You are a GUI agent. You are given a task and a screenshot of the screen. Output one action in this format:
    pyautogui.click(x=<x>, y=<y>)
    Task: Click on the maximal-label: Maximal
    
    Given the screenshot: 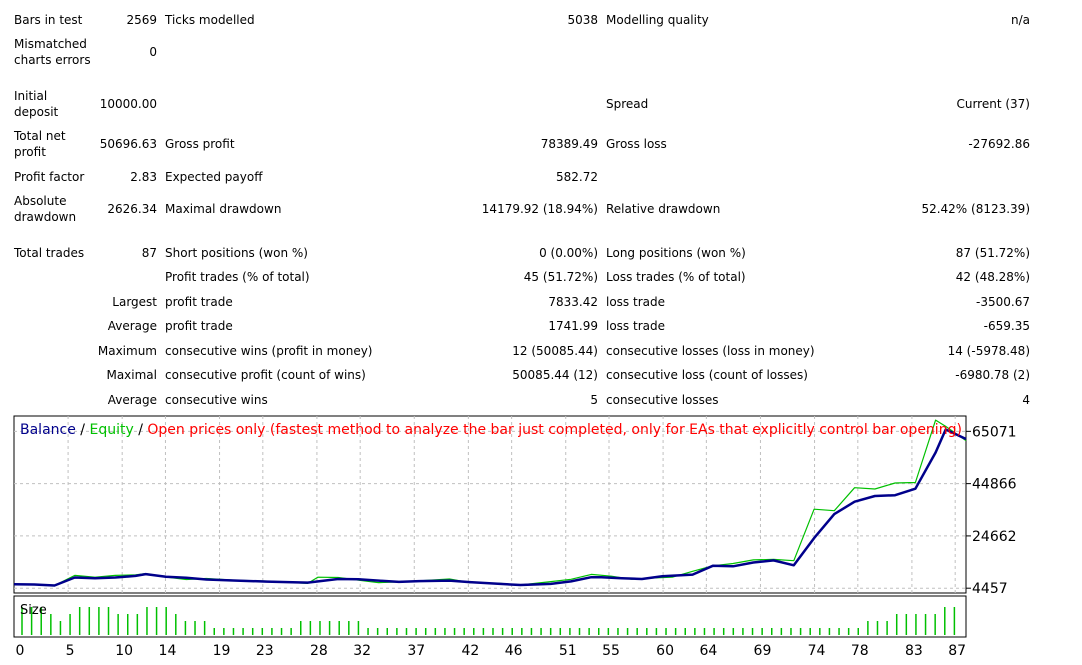 What is the action you would take?
    pyautogui.click(x=131, y=375)
    